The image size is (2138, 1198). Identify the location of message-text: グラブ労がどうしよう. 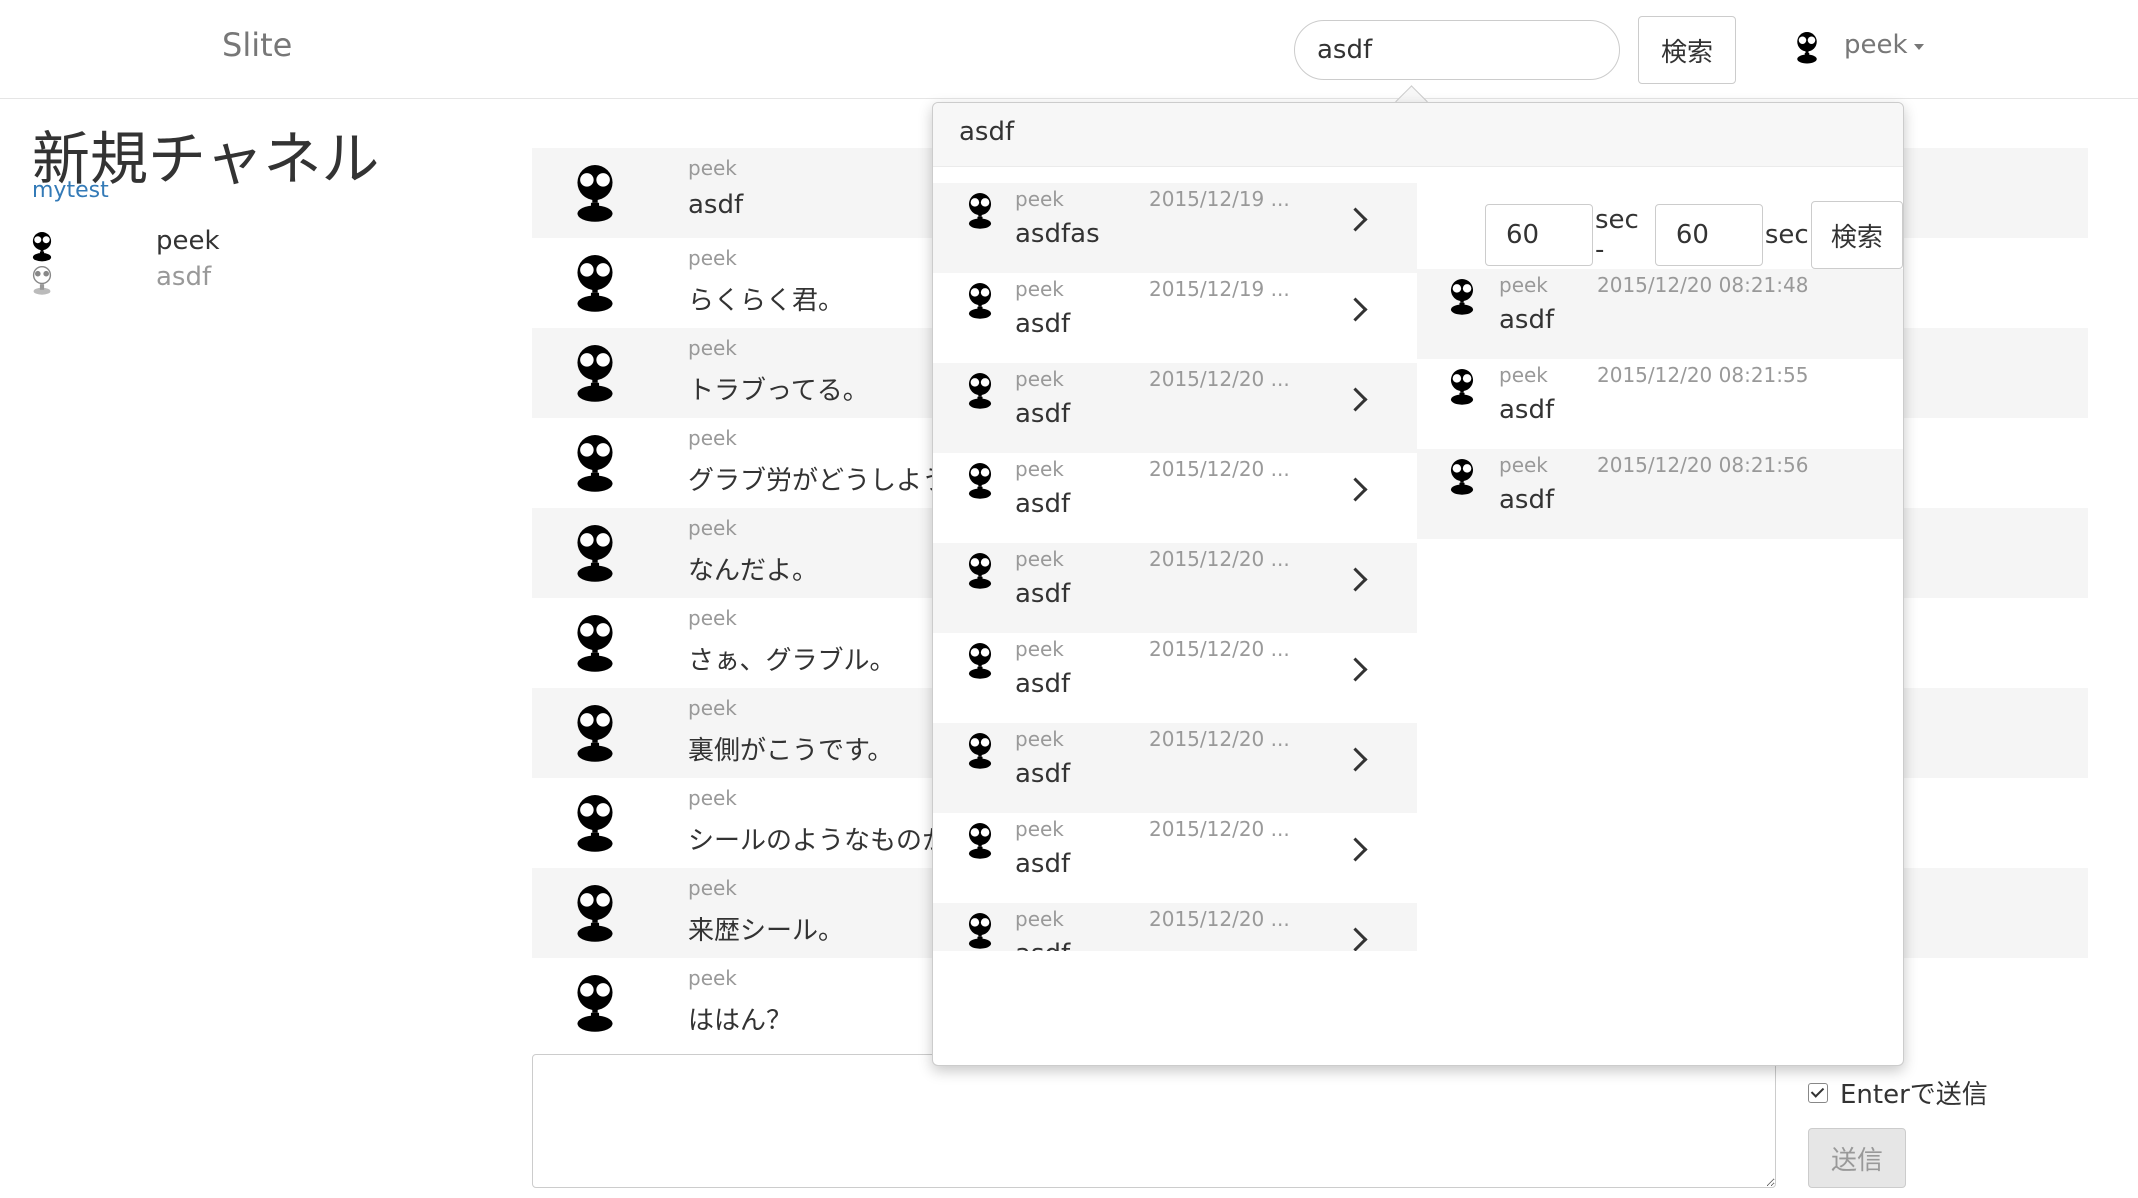
(818, 481).